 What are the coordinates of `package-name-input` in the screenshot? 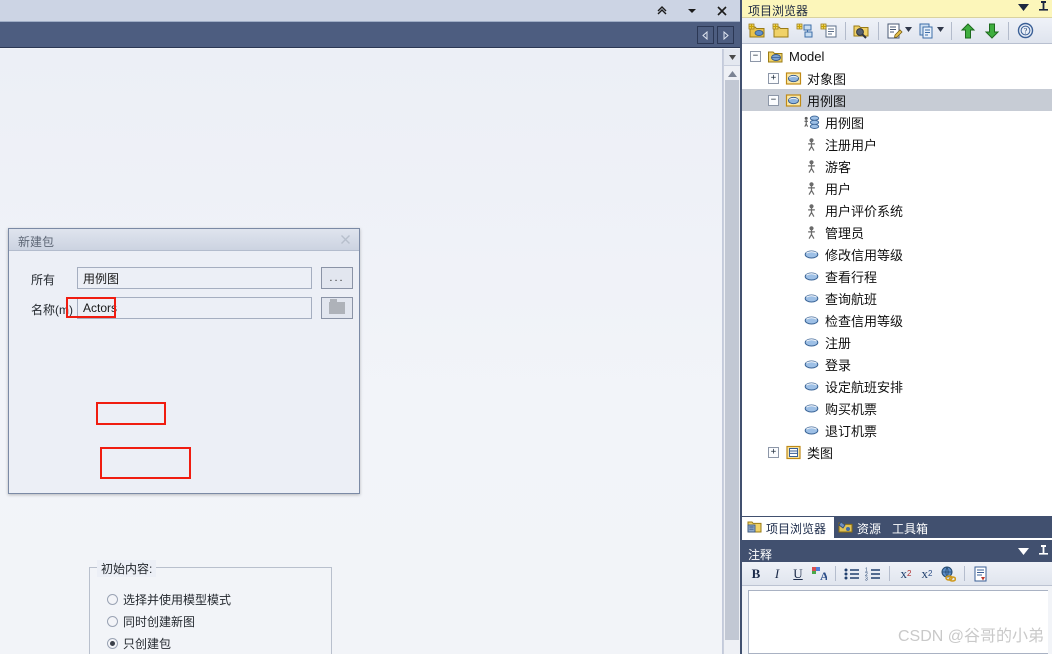 It's located at (194, 308).